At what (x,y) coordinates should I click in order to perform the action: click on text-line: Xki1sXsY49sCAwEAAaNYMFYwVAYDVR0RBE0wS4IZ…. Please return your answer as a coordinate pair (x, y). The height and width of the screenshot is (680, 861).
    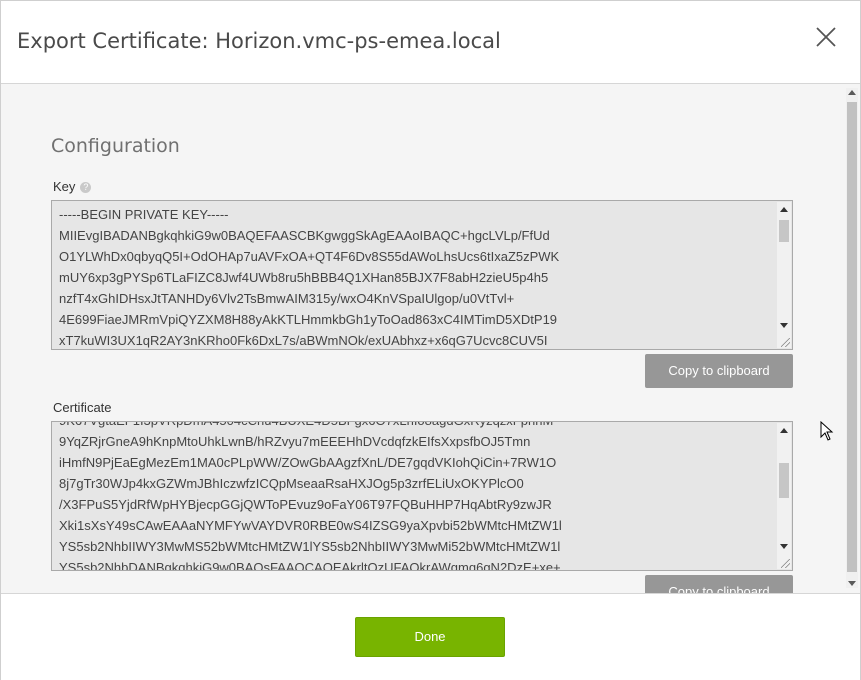
    Looking at the image, I should click on (310, 525).